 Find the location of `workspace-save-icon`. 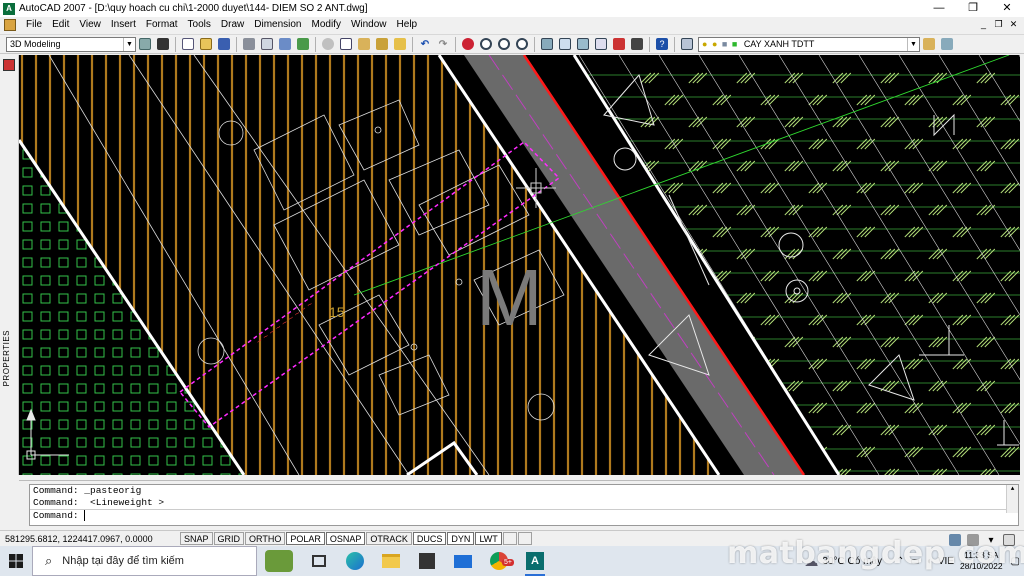

workspace-save-icon is located at coordinates (163, 44).